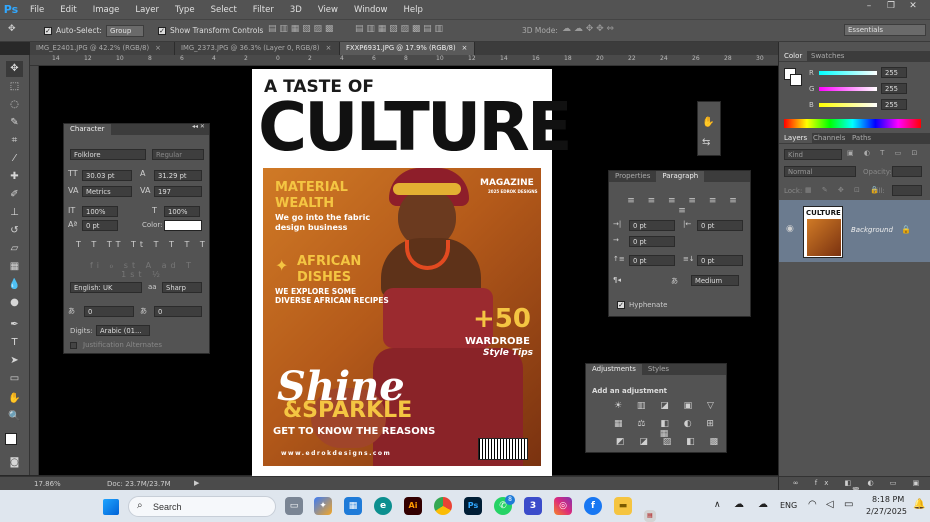 The height and width of the screenshot is (522, 930). I want to click on tab-styles: Styles, so click(658, 369).